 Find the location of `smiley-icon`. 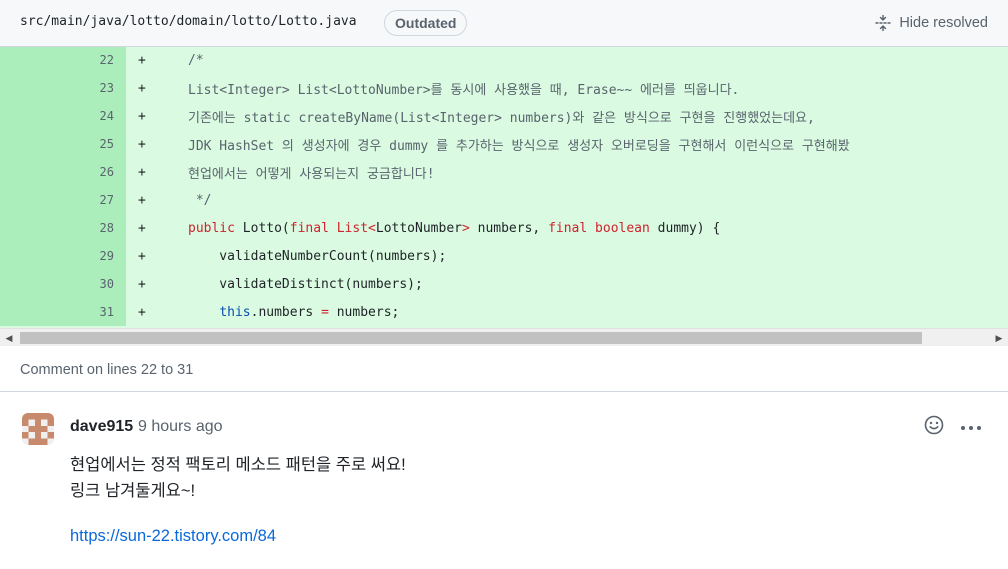

smiley-icon is located at coordinates (934, 427).